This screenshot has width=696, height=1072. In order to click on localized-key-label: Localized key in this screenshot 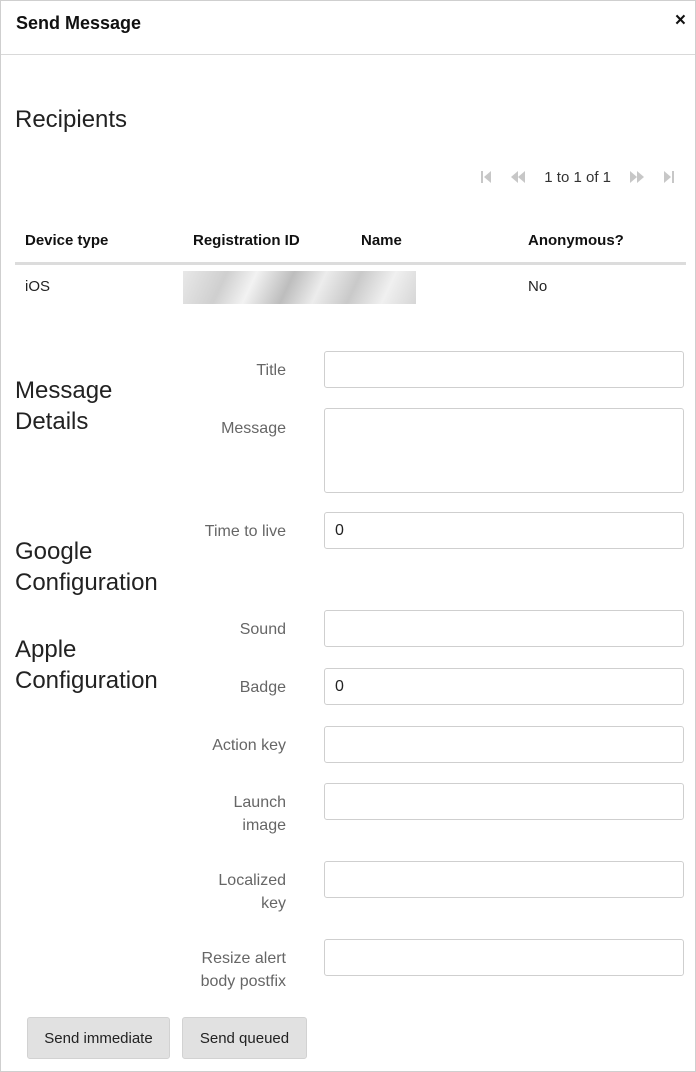, I will do `click(252, 892)`.